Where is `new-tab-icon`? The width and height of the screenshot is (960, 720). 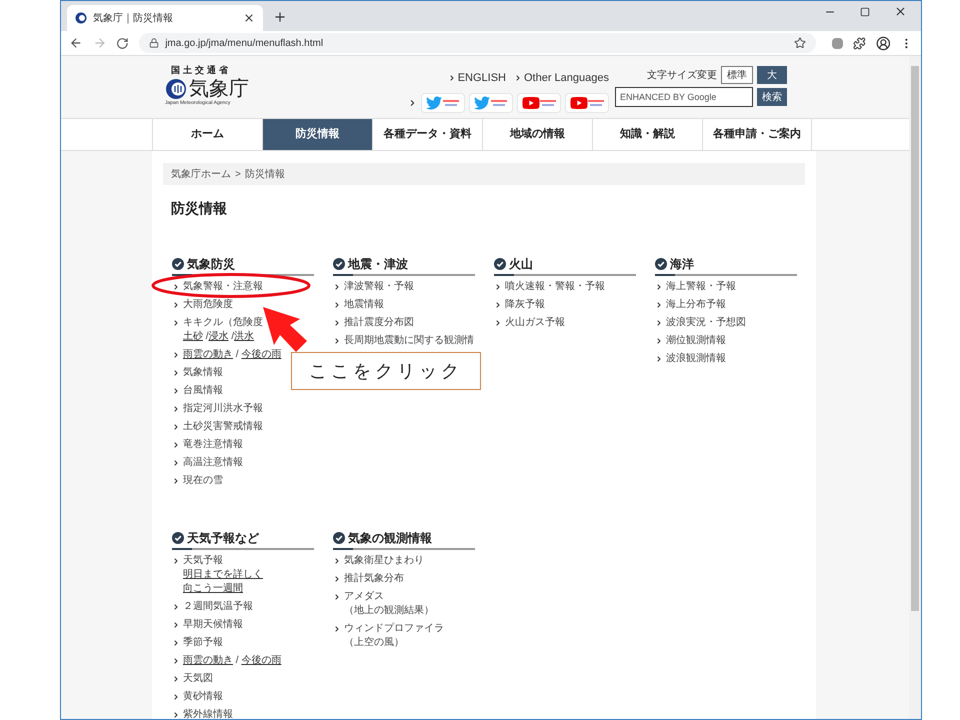
new-tab-icon is located at coordinates (280, 17).